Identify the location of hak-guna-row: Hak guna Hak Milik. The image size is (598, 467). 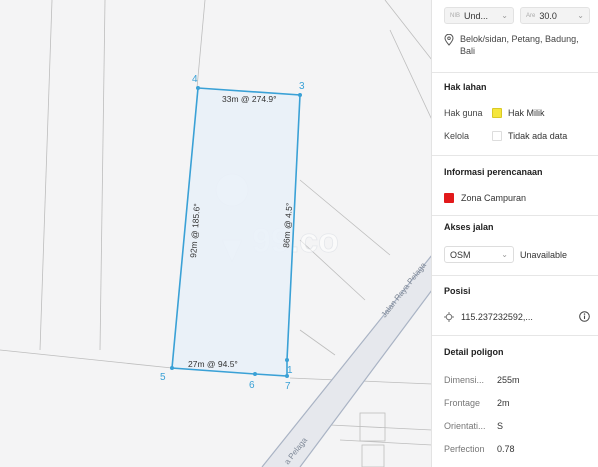
(494, 113).